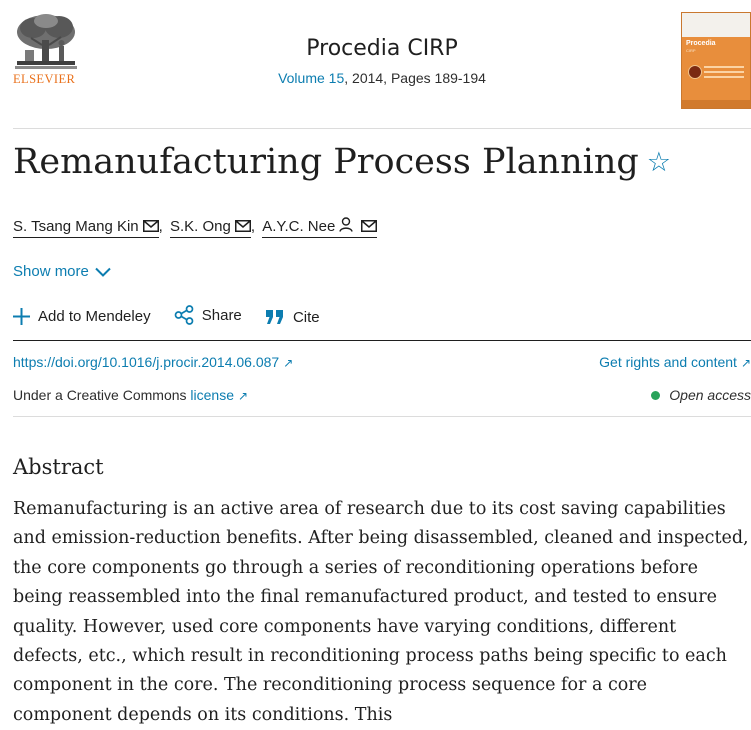 The height and width of the screenshot is (730, 751). What do you see at coordinates (21, 316) in the screenshot?
I see `plus-icon` at bounding box center [21, 316].